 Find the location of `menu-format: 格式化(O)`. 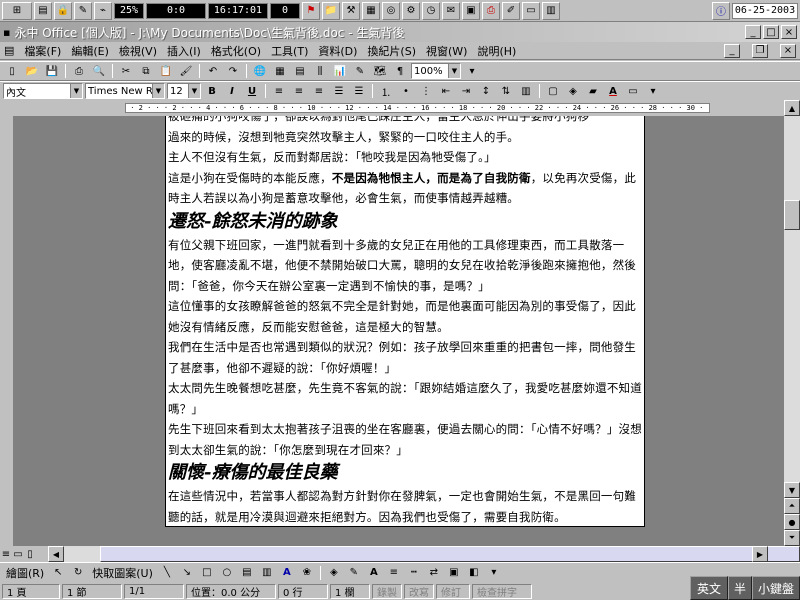

menu-format: 格式化(O) is located at coordinates (236, 51).